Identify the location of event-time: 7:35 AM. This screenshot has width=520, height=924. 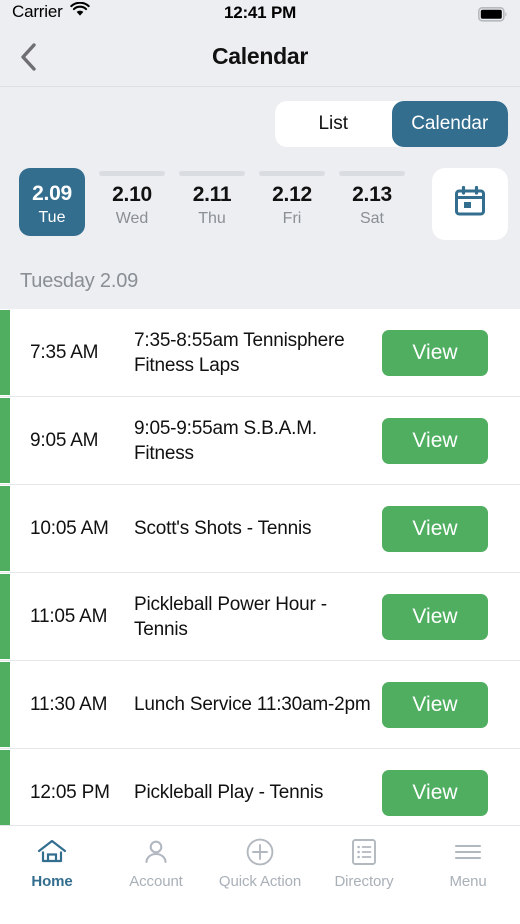
(64, 352).